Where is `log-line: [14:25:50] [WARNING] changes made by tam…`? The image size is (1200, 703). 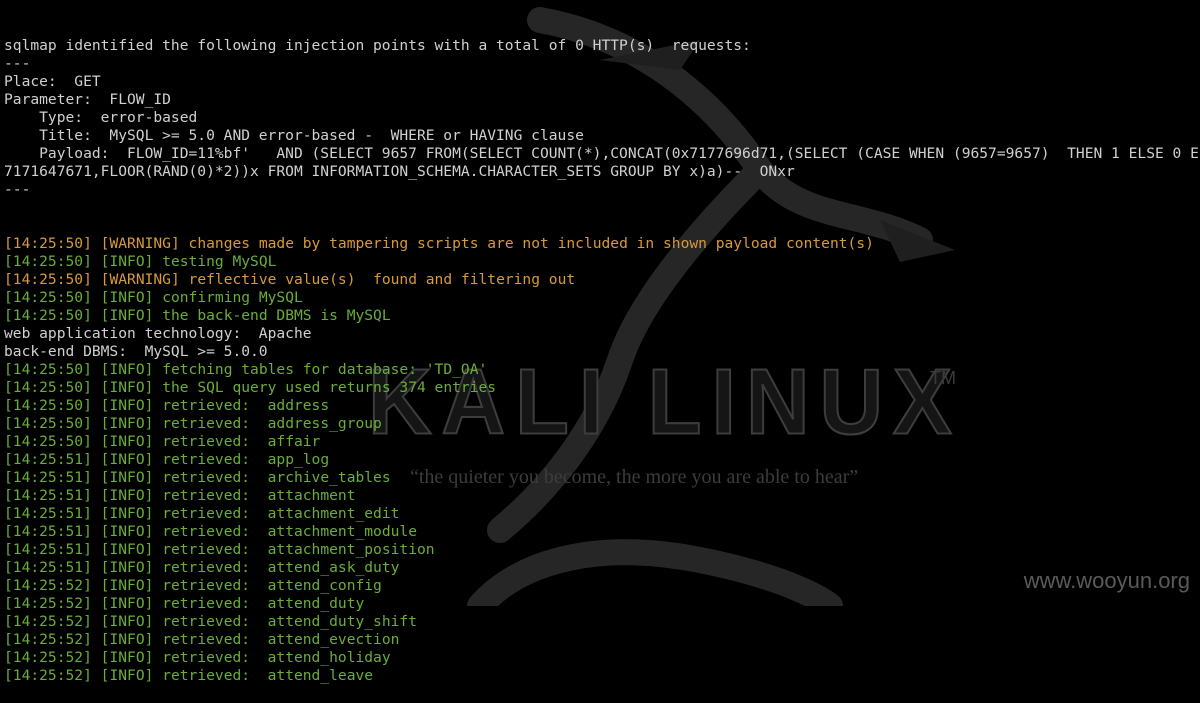 log-line: [14:25:50] [WARNING] changes made by tam… is located at coordinates (602, 244).